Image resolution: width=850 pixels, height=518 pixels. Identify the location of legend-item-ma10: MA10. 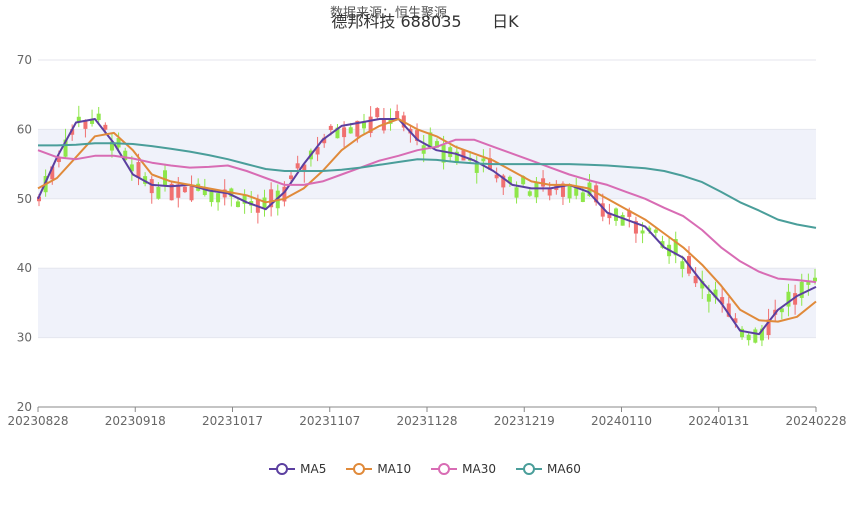
(378, 469).